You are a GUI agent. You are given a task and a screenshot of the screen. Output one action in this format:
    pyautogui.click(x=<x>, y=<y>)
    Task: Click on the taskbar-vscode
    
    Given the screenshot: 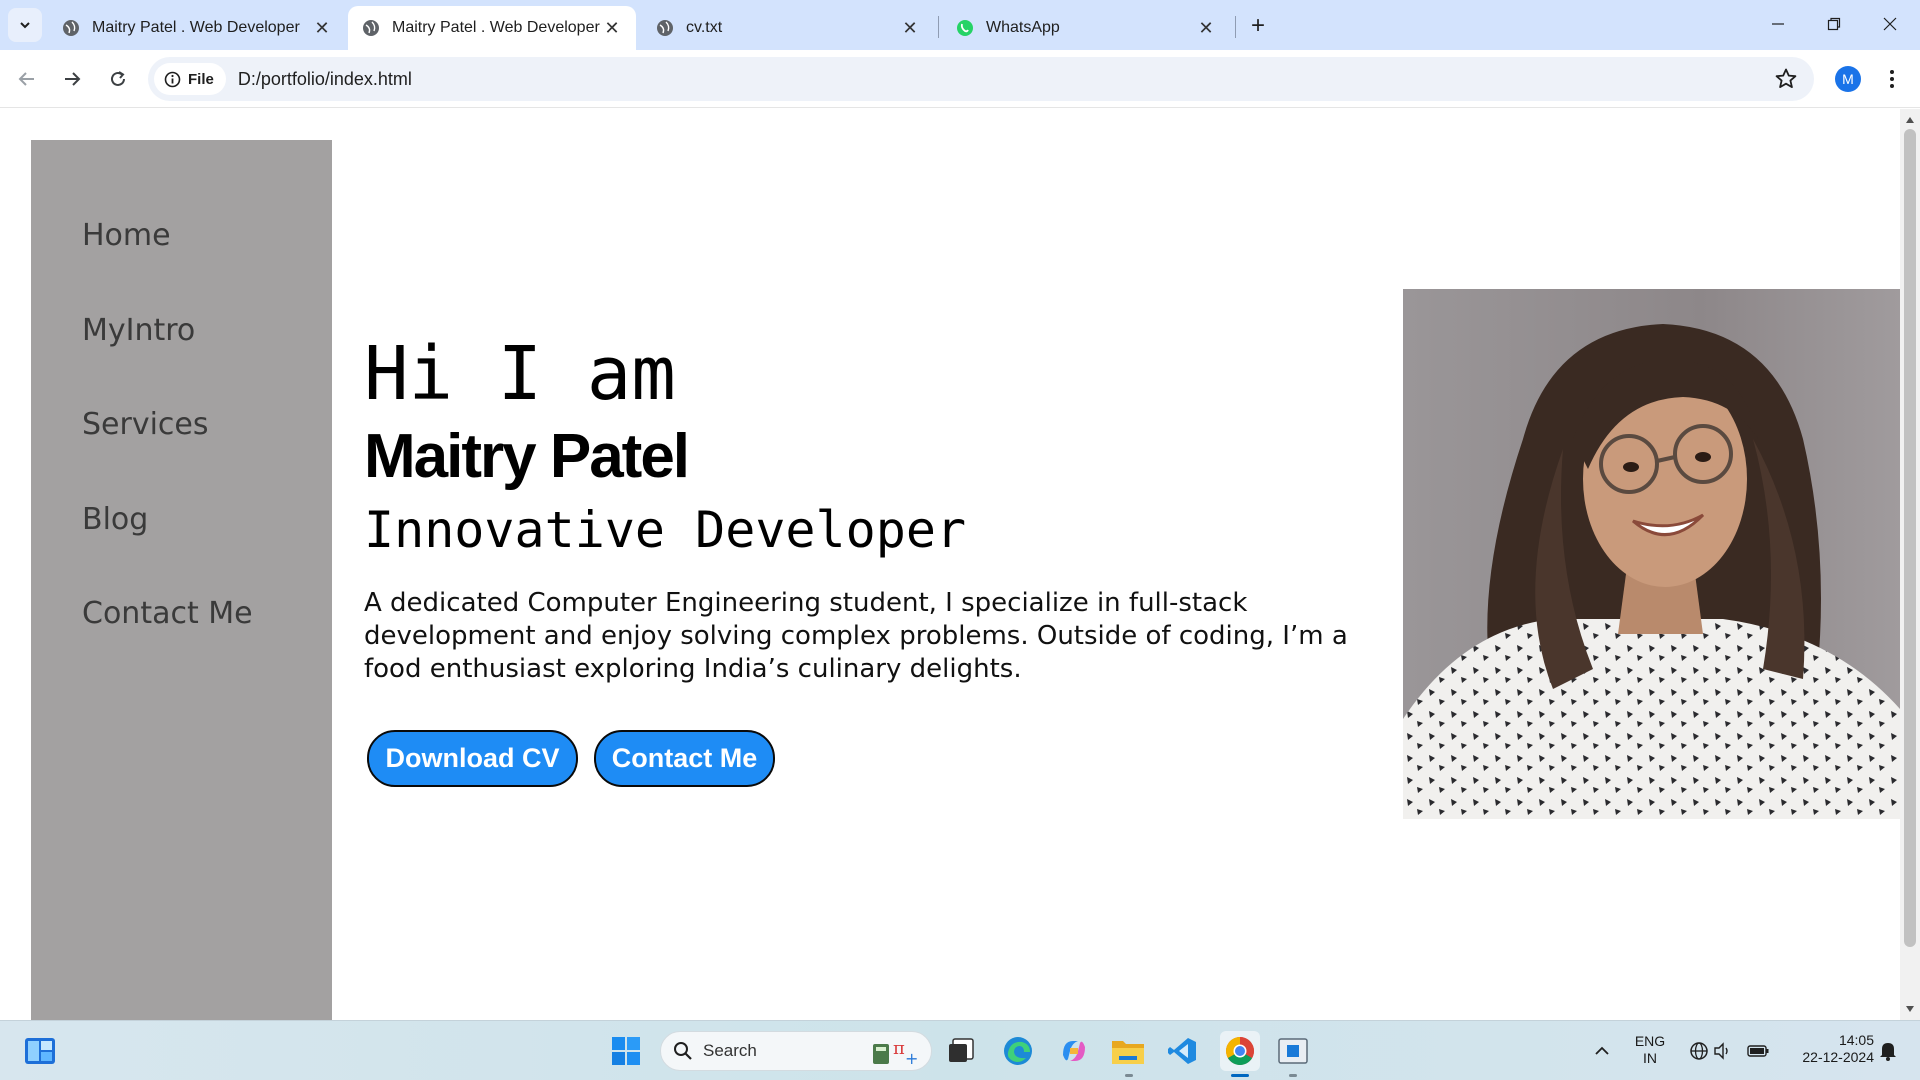 What is the action you would take?
    pyautogui.click(x=1182, y=1051)
    